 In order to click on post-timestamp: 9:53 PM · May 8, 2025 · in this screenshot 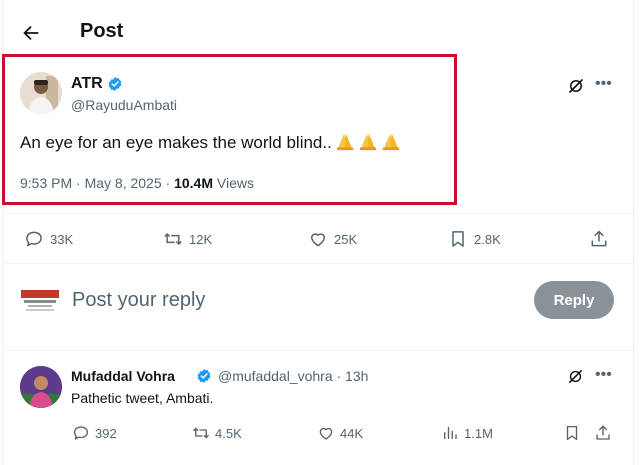, I will do `click(97, 183)`.